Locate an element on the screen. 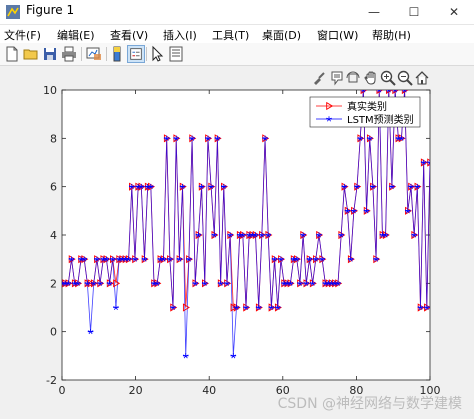  menu-view: 查看(V) is located at coordinates (129, 35).